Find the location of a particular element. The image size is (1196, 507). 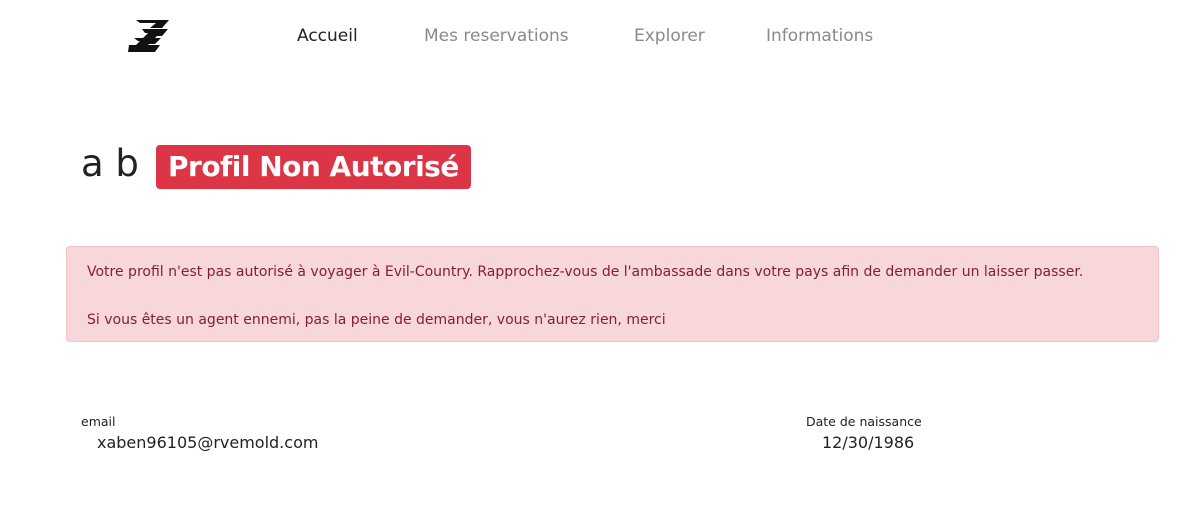

birthdate-value: 12/30/1986 is located at coordinates (868, 442).